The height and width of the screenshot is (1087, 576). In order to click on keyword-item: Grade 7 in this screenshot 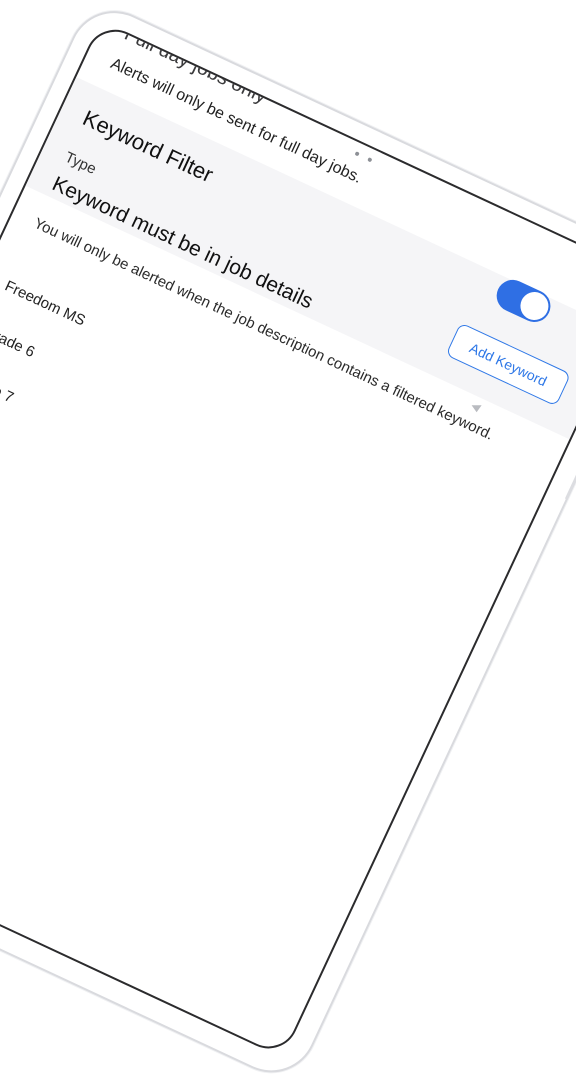, I will do `click(8, 387)`.